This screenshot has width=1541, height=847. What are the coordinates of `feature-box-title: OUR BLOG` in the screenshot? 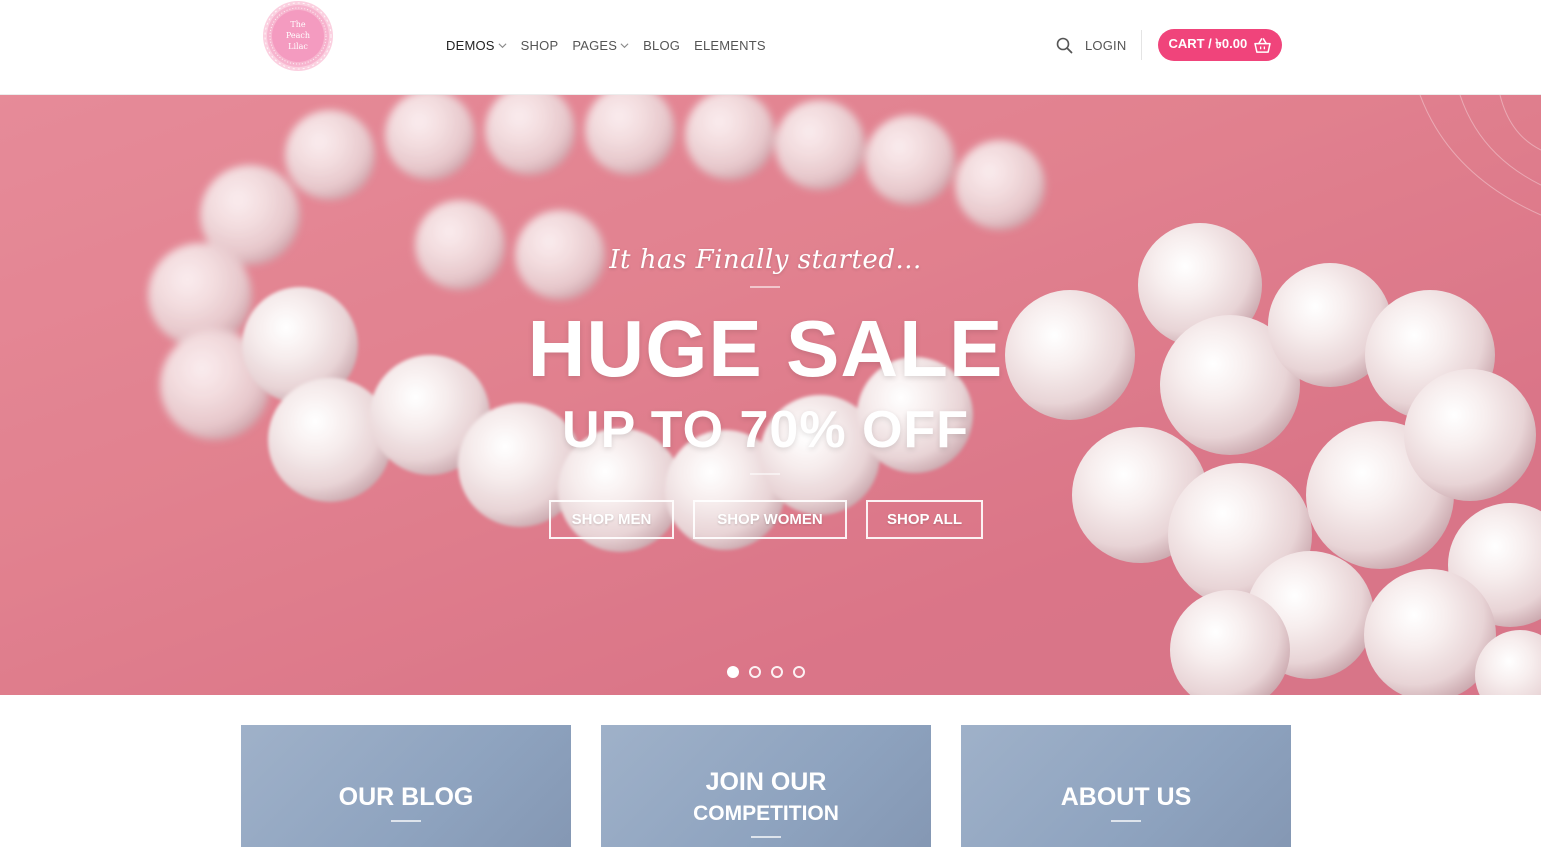 It's located at (406, 797).